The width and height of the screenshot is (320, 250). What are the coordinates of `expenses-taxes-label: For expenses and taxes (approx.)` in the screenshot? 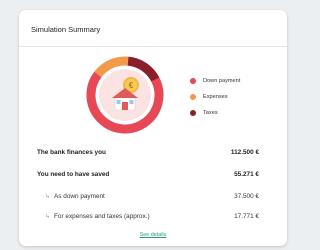 It's located at (102, 216).